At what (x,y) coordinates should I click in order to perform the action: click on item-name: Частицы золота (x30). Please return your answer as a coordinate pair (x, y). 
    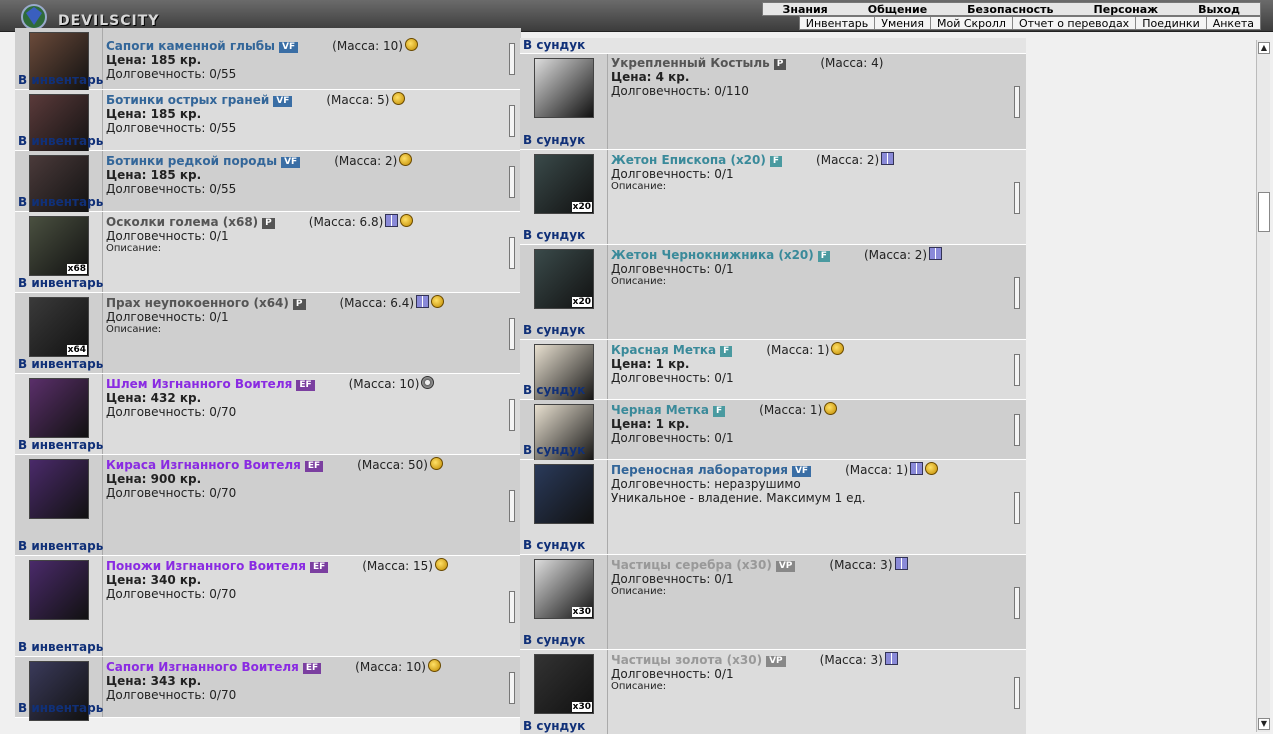
    Looking at the image, I should click on (686, 660).